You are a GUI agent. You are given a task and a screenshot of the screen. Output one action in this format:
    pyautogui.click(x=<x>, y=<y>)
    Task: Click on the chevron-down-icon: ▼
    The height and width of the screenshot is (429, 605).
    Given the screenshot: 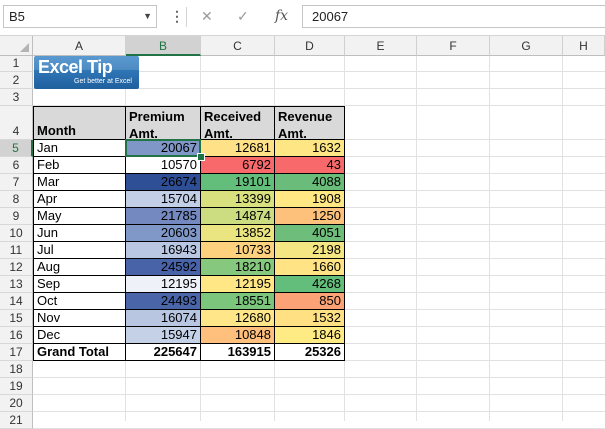 What is the action you would take?
    pyautogui.click(x=147, y=16)
    